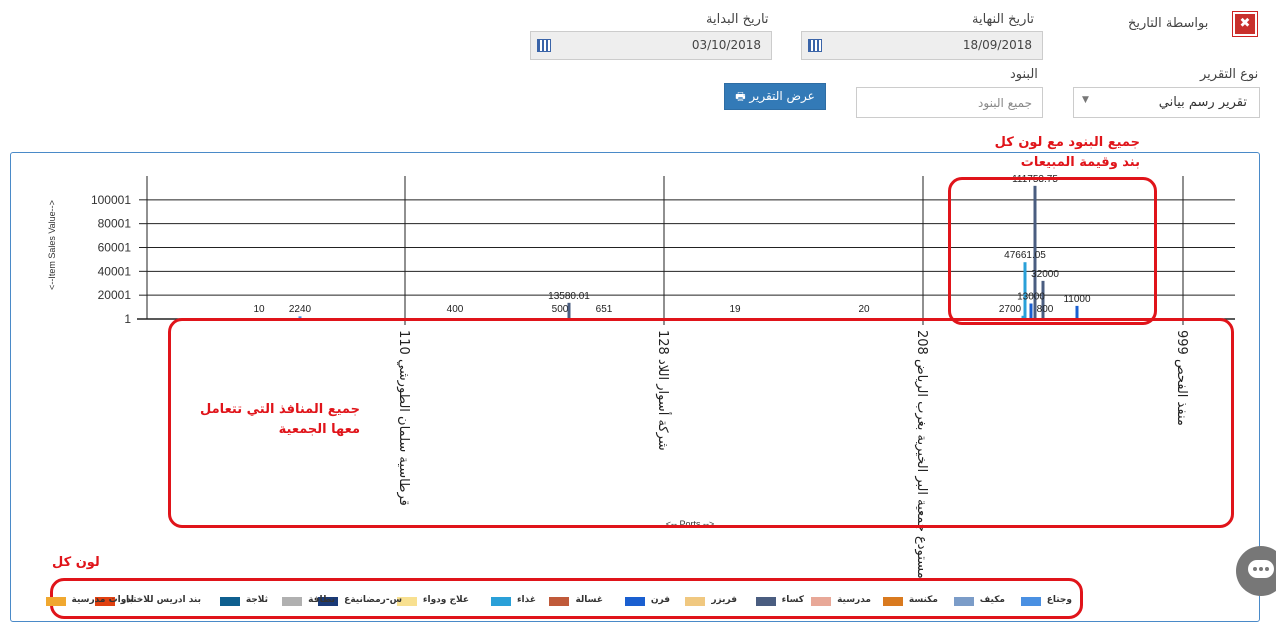 Image resolution: width=1276 pixels, height=622 pixels. Describe the element at coordinates (103, 600) in the screenshot. I see `legend-label: ادوات مدرسية` at that location.